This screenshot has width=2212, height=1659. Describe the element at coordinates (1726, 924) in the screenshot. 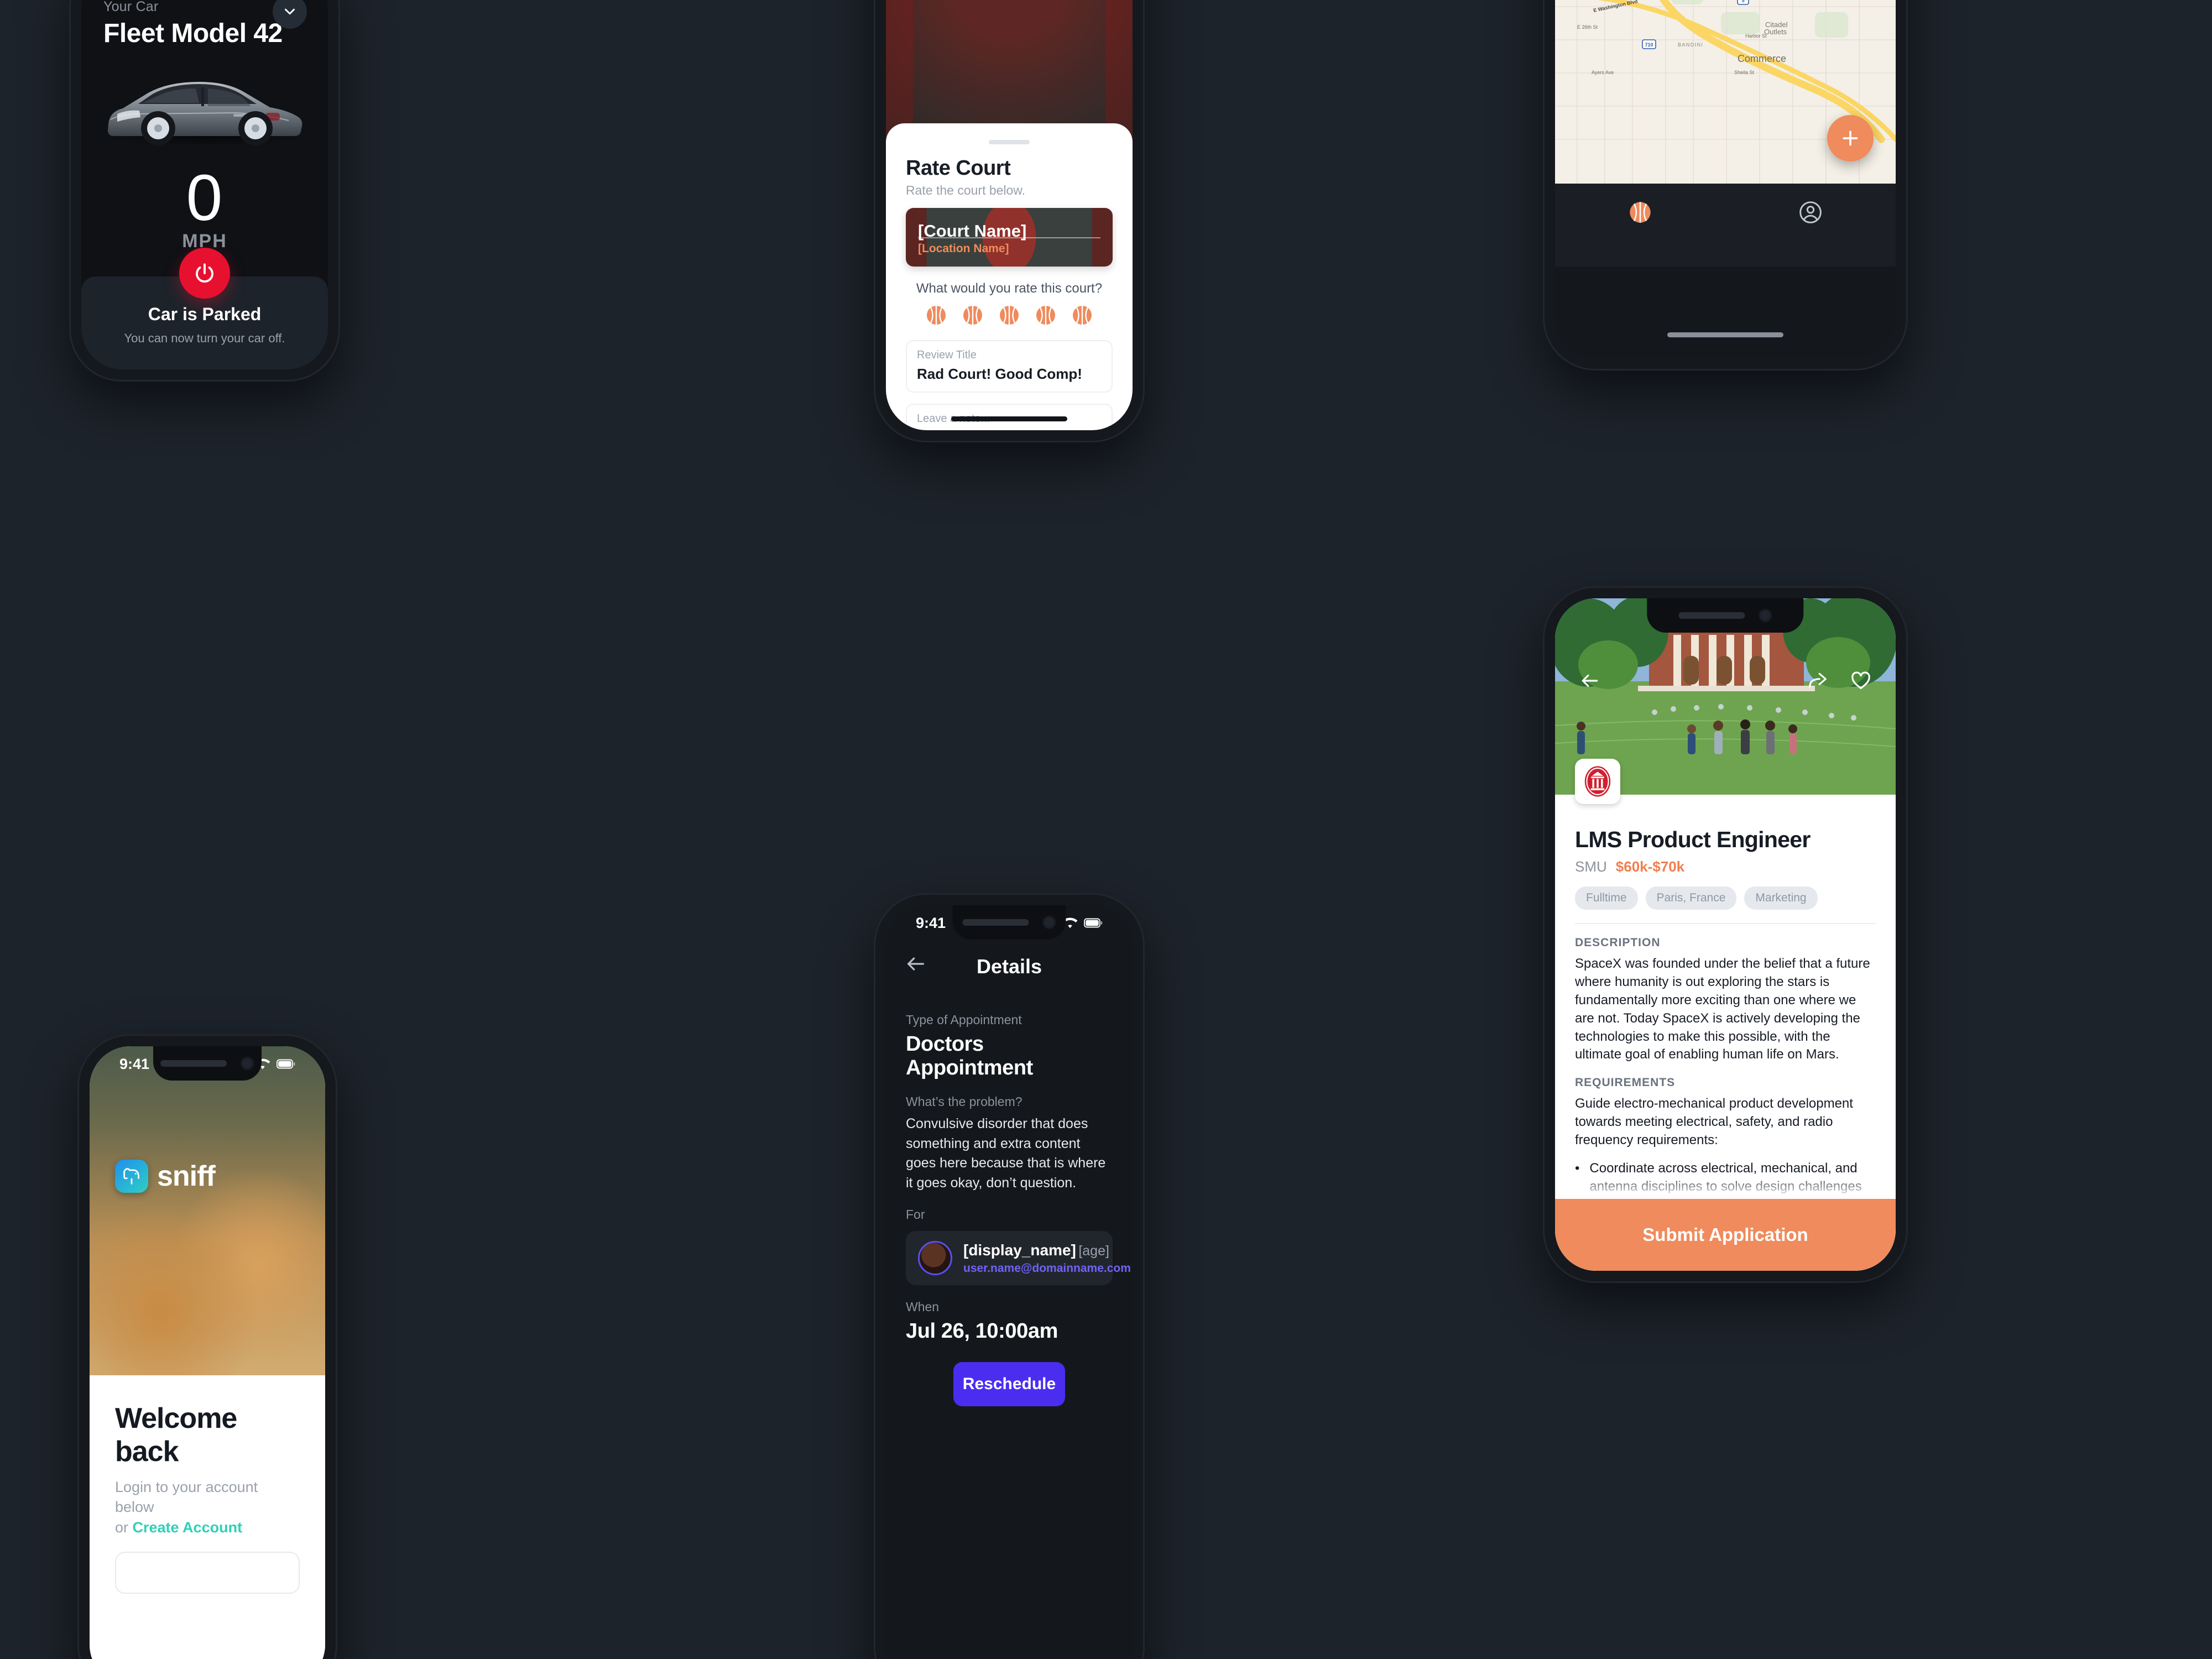

I see `divider` at that location.